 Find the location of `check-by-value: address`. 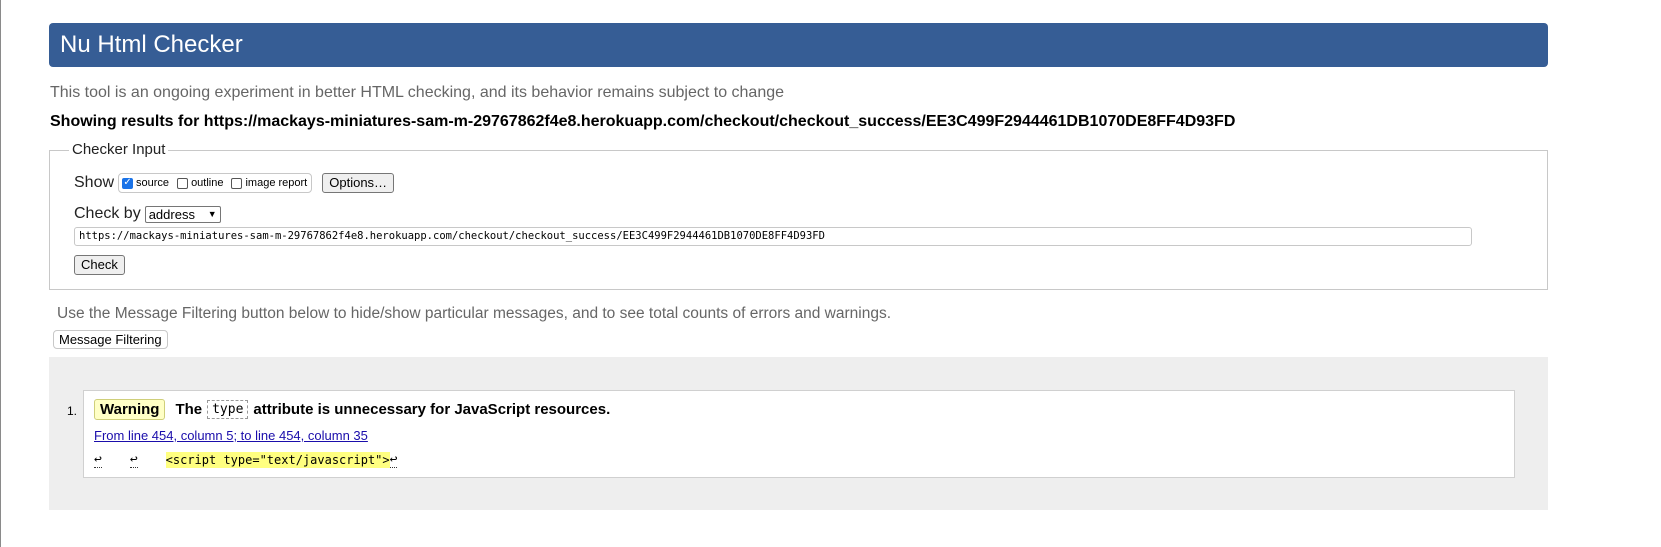

check-by-value: address is located at coordinates (171, 214).